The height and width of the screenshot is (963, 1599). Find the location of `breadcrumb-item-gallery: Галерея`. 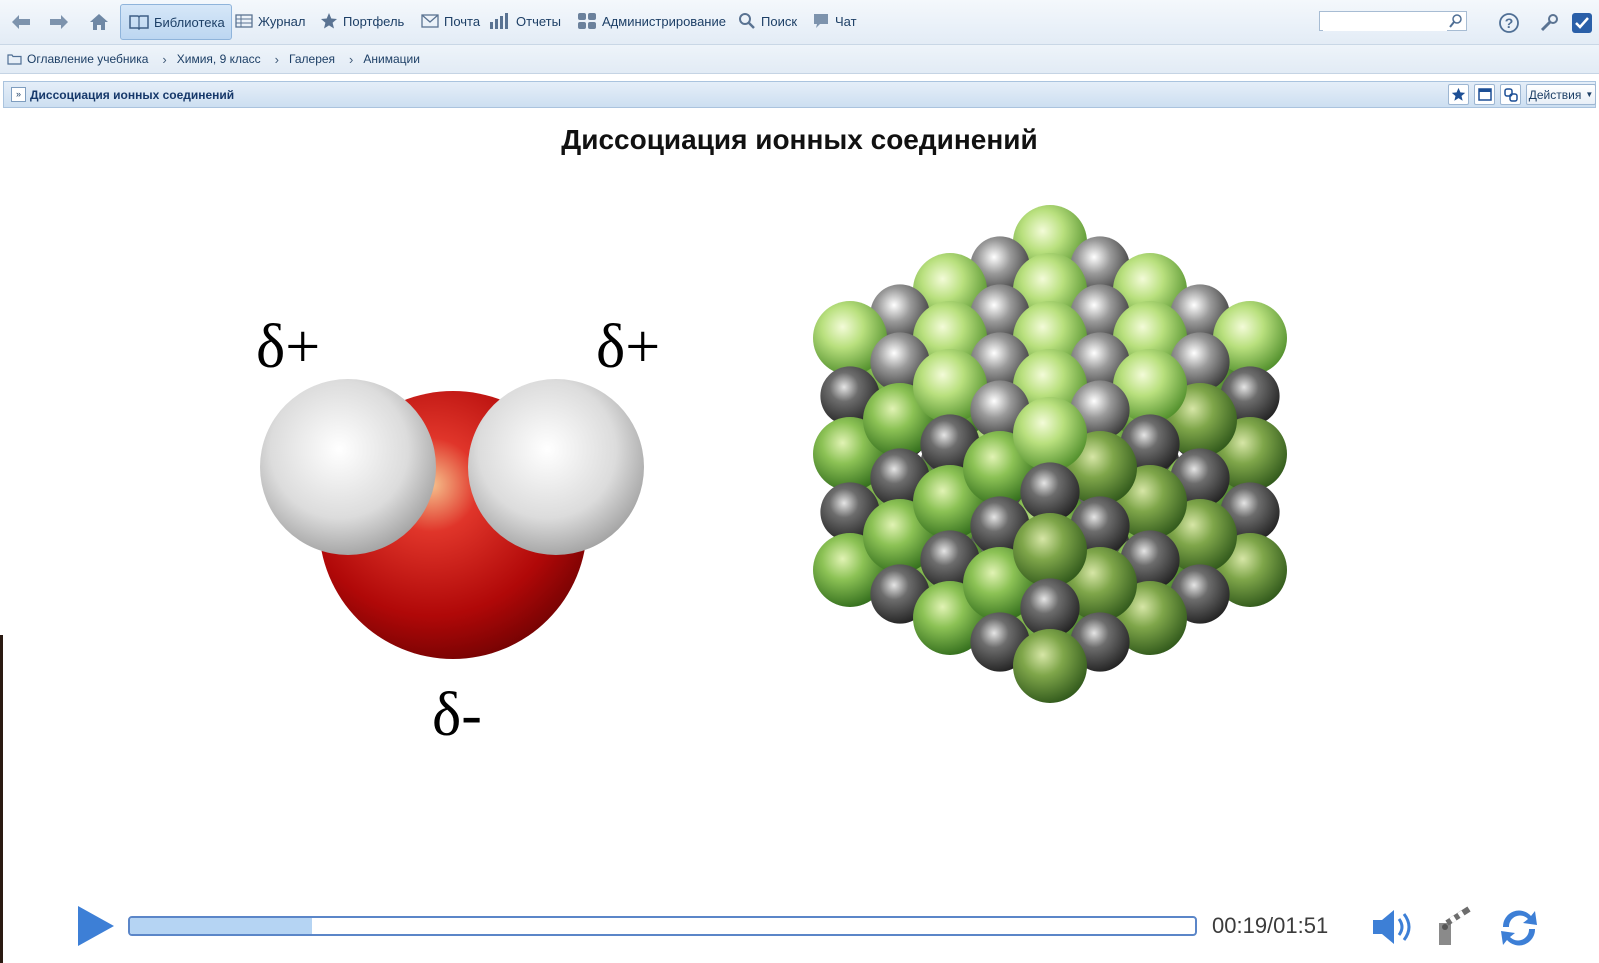

breadcrumb-item-gallery: Галерея is located at coordinates (312, 59).